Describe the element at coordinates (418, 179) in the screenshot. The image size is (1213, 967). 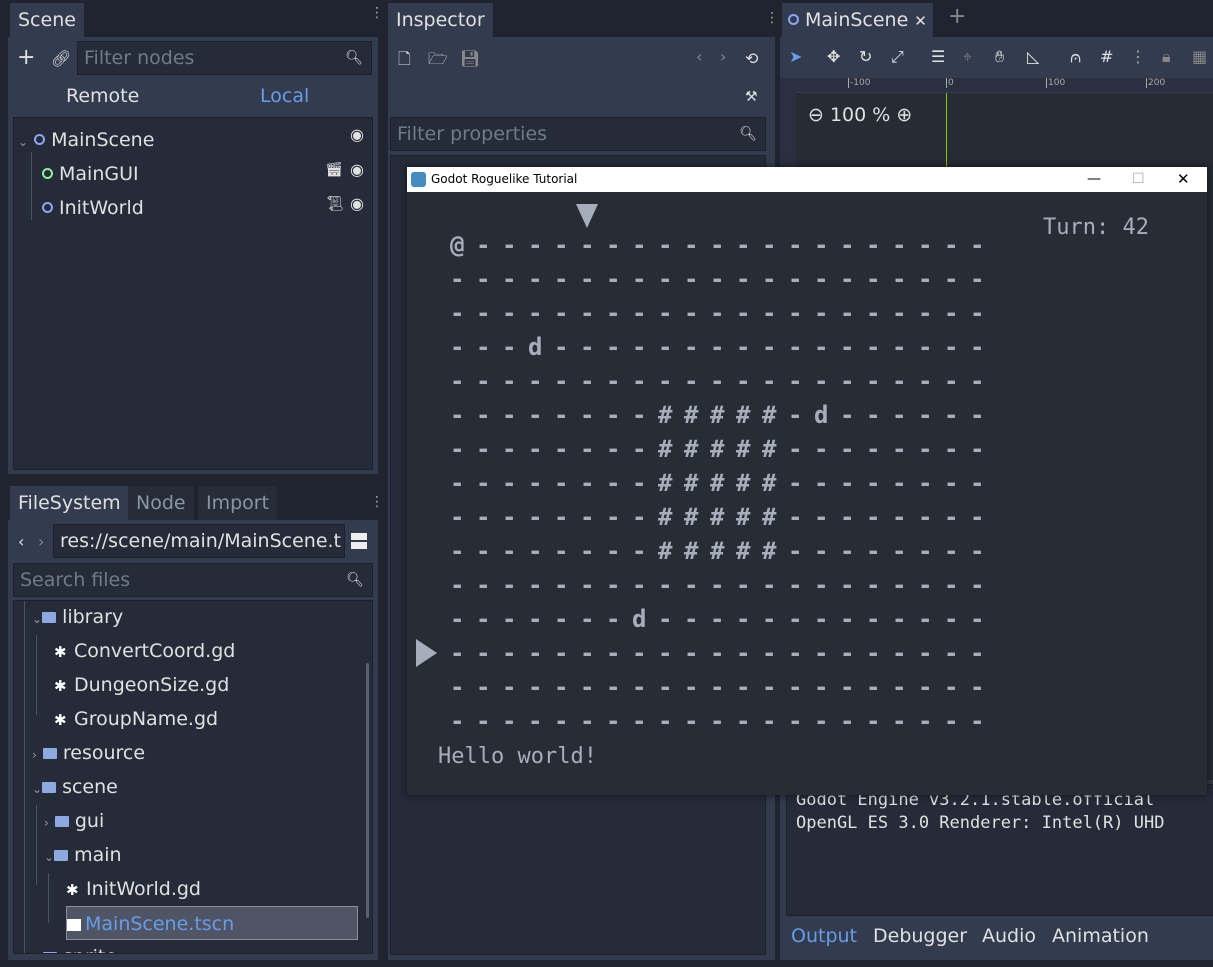
I see `godot-logo-icon` at that location.